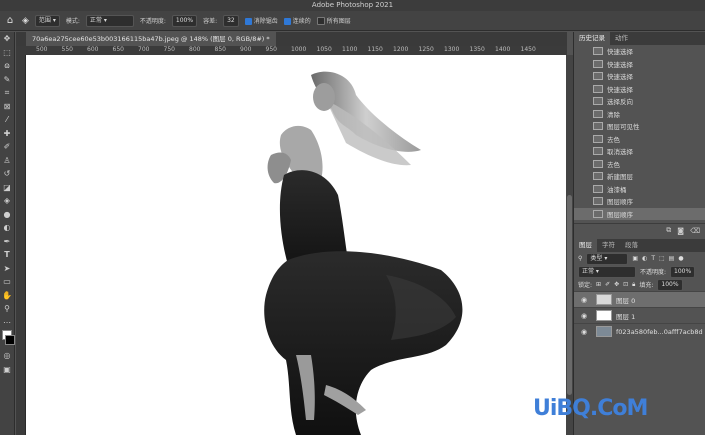 The height and width of the screenshot is (435, 705). I want to click on layers-panel-tabs: 图层 字符 段落, so click(639, 245).